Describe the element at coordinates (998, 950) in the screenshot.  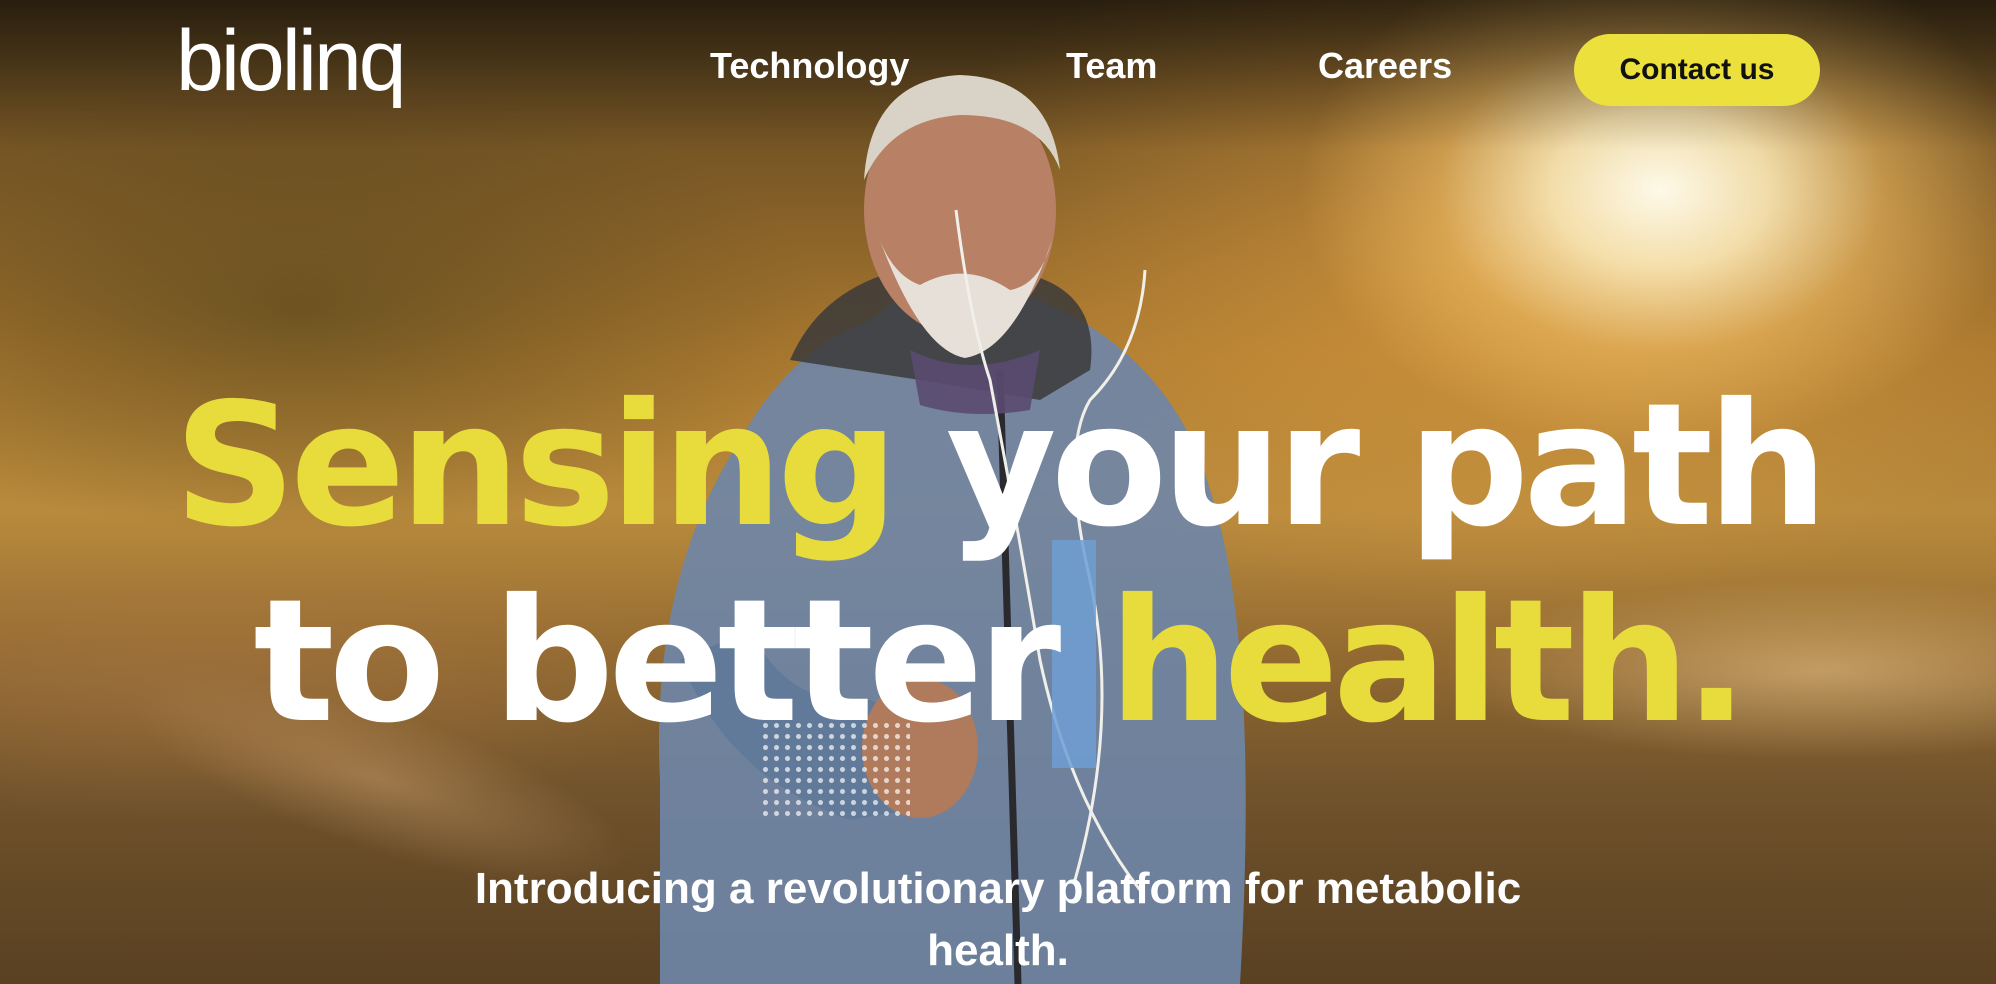
I see `subtitle-line-2: health.` at that location.